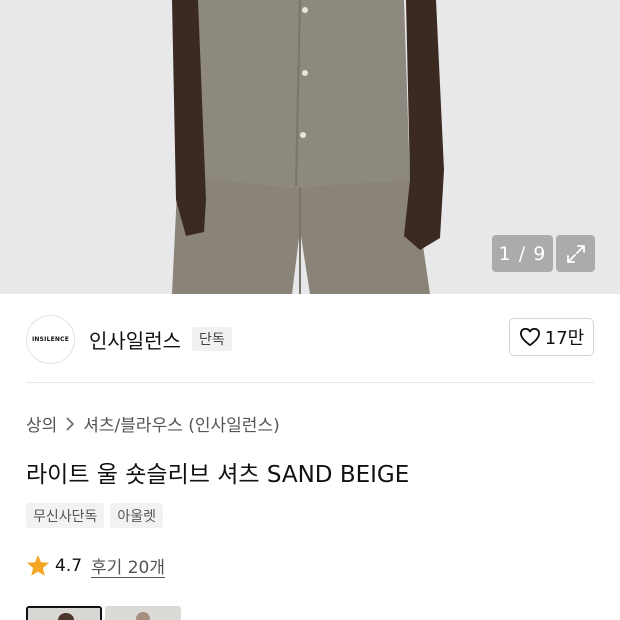 Image resolution: width=620 pixels, height=620 pixels. Describe the element at coordinates (137, 515) in the screenshot. I see `tag-outlet: 아울렛` at that location.